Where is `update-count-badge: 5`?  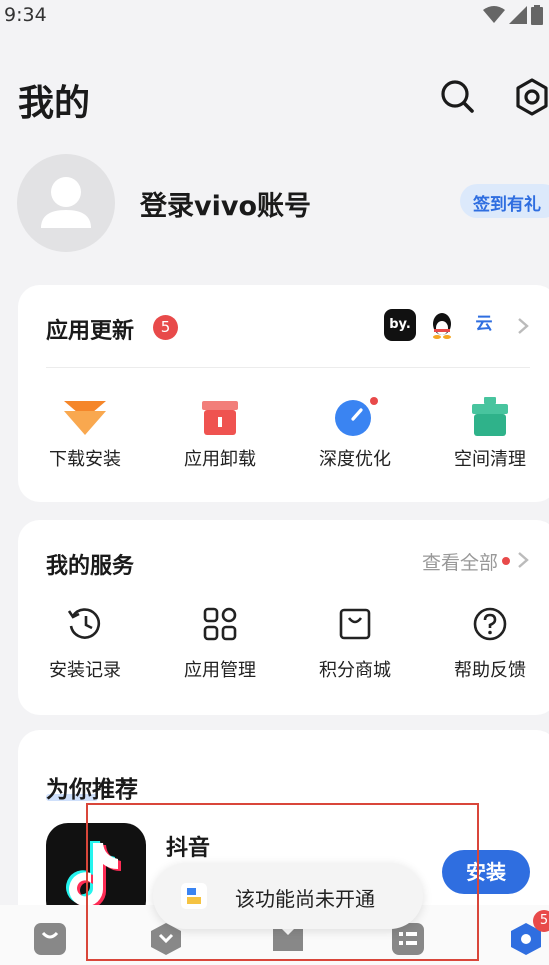
update-count-badge: 5 is located at coordinates (165, 327).